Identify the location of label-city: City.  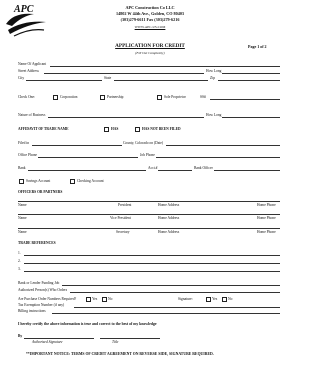
(21, 78).